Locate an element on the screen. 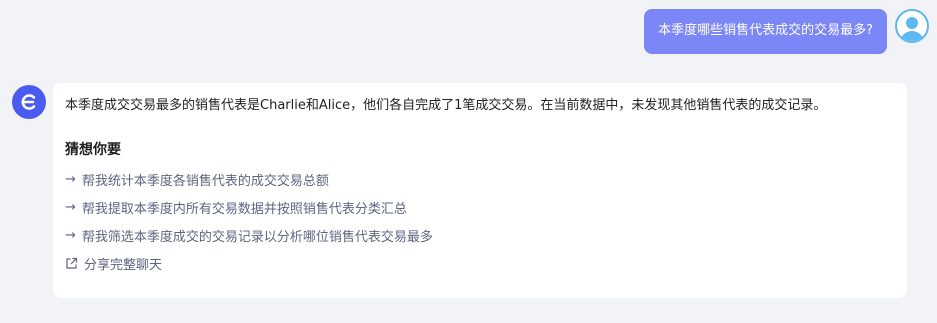  suggestion-label: 帮我筛选本季度成交的交易记录以分析哪位销售代表交易最多 is located at coordinates (257, 237).